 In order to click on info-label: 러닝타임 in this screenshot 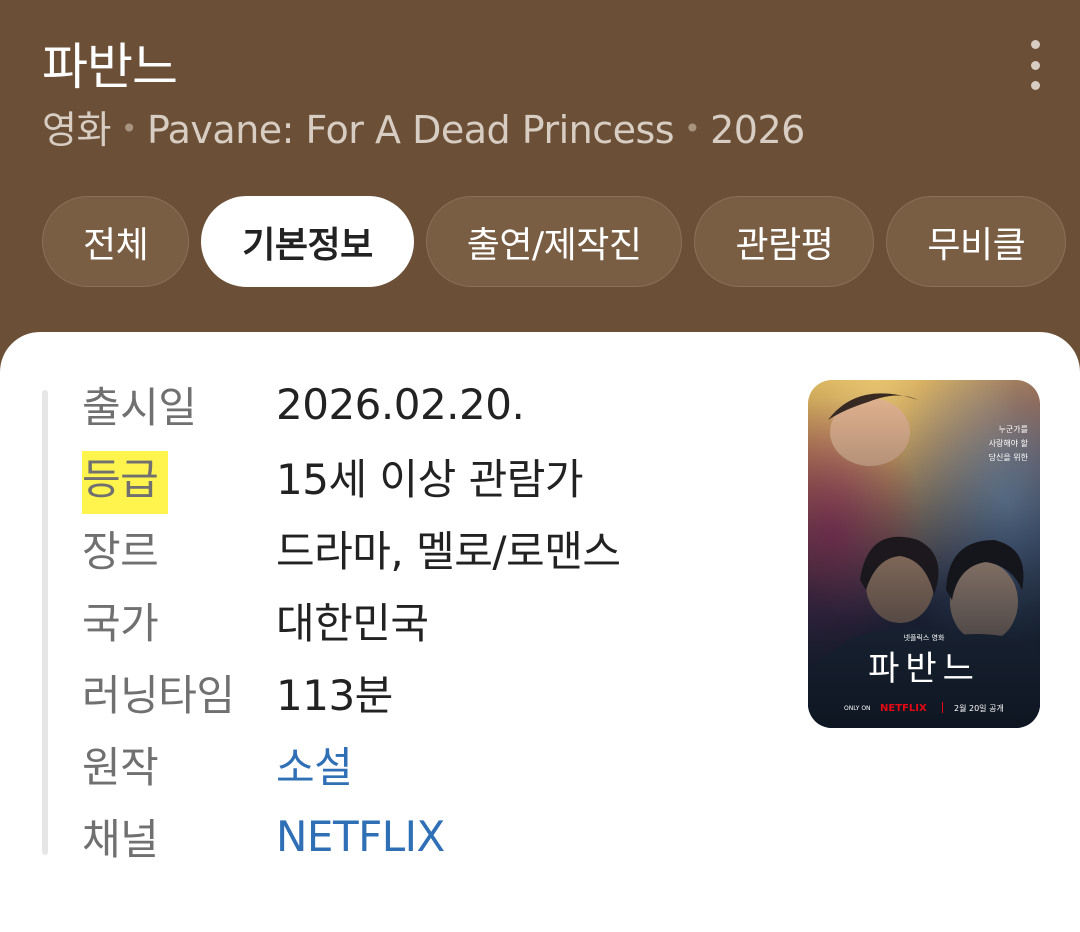, I will do `click(158, 695)`.